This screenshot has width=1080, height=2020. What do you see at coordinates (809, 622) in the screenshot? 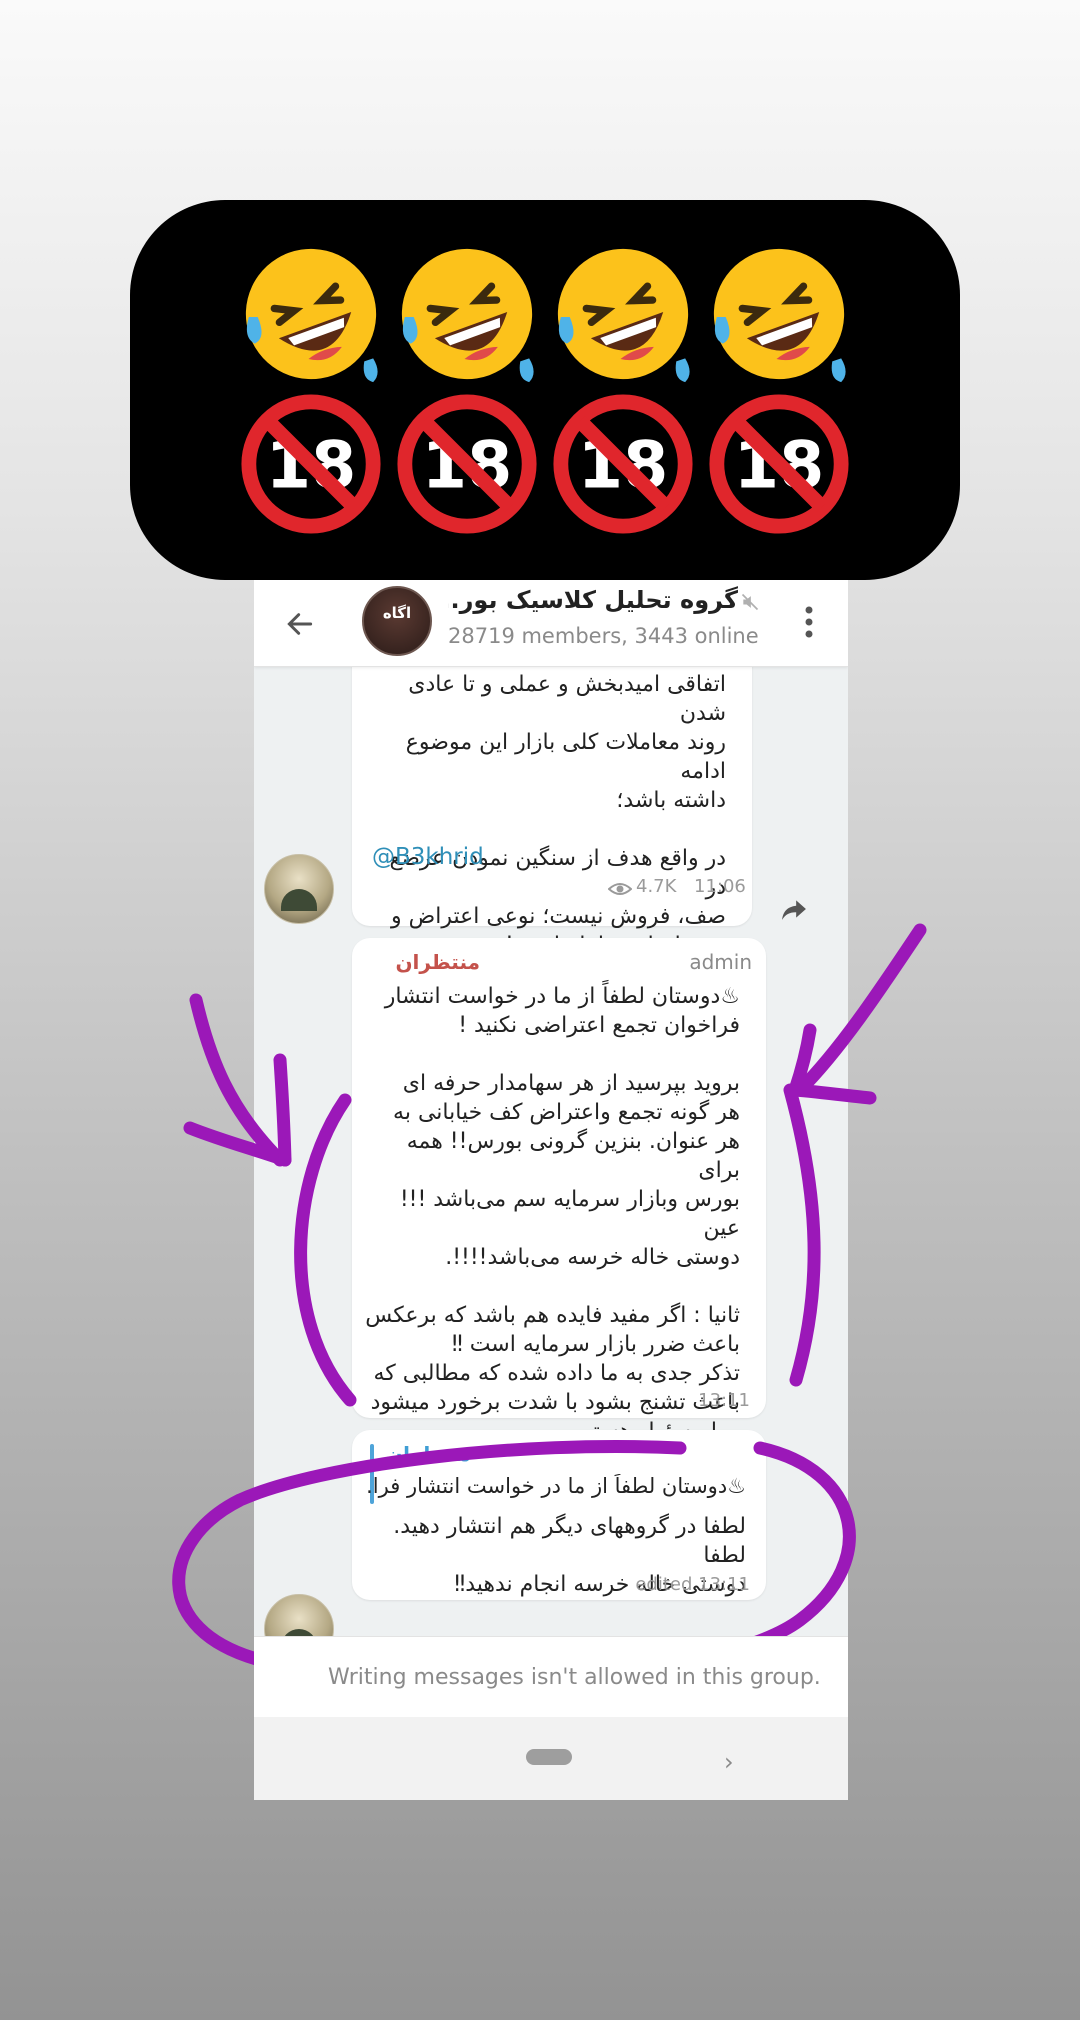
I see `more-options-icon` at bounding box center [809, 622].